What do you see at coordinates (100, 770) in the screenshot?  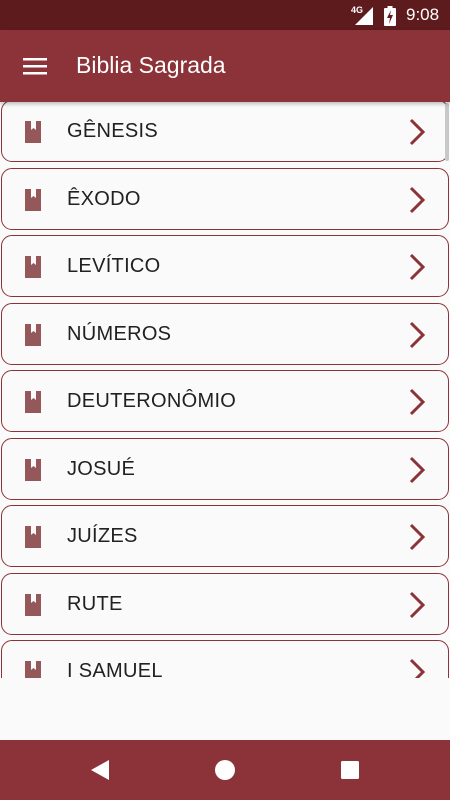 I see `back-triangle-icon` at bounding box center [100, 770].